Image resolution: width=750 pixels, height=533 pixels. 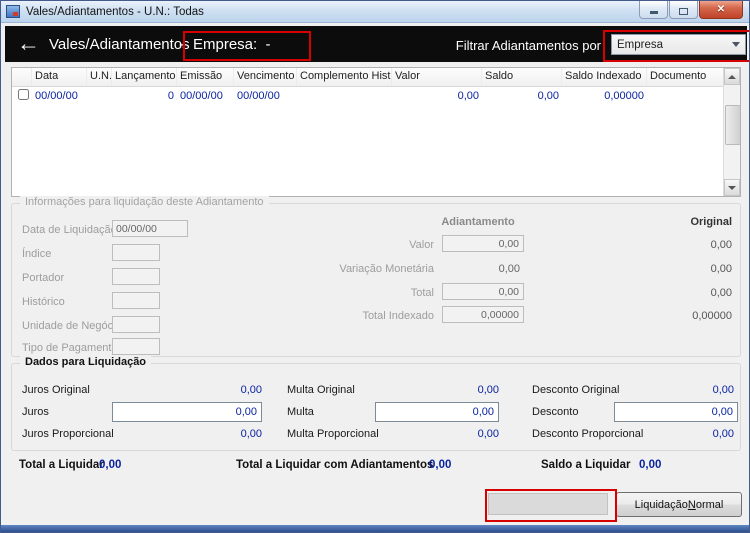 I want to click on desconto-proporcional-value: 0,00, so click(x=723, y=434).